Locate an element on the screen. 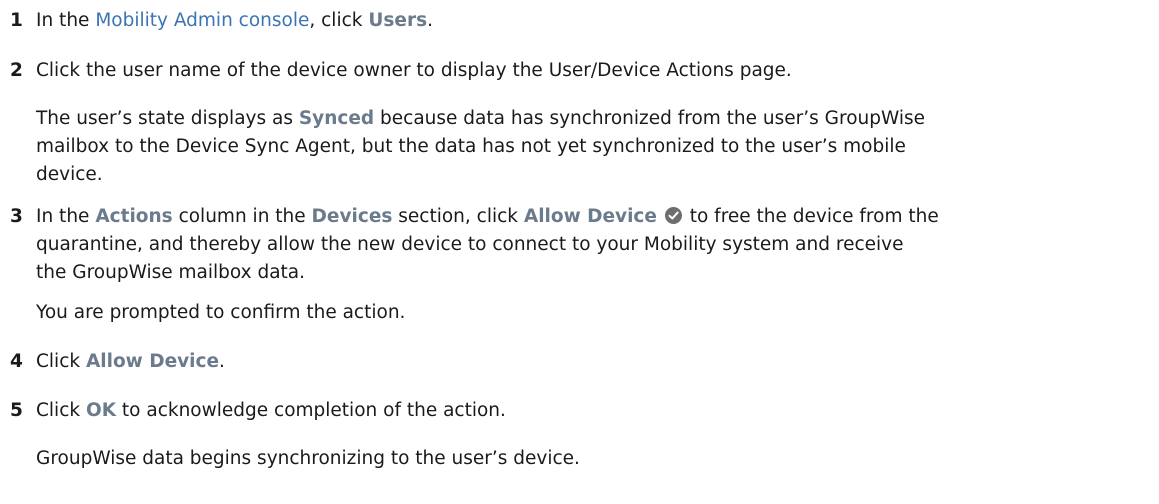  note-line: device. is located at coordinates (69, 174).